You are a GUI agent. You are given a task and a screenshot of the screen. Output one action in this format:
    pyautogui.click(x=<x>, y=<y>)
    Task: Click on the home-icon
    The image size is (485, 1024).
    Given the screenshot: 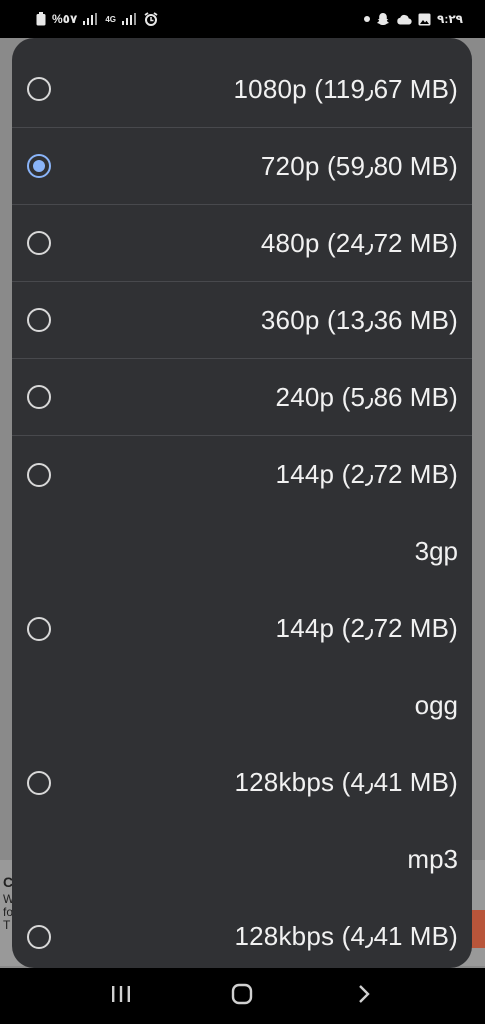 What is the action you would take?
    pyautogui.click(x=242, y=996)
    